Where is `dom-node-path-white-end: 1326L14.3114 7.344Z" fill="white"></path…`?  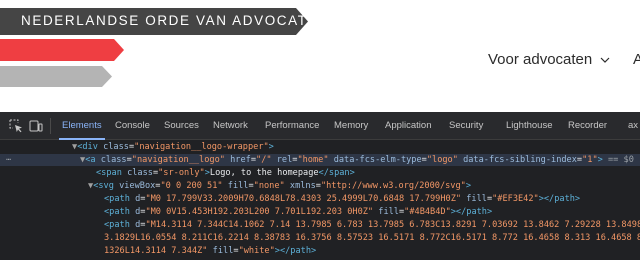
dom-node-path-white-end: 1326L14.3114 7.344Z" fill="white"></path… is located at coordinates (210, 251).